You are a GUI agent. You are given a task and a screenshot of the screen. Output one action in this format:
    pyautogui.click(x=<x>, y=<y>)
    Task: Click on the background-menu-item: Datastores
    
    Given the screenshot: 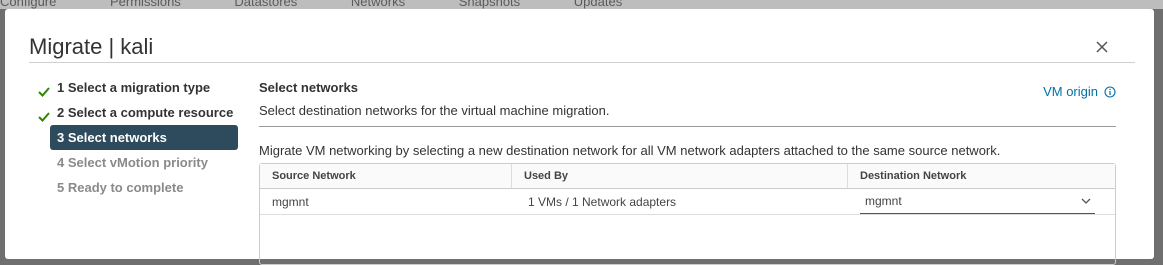 What is the action you would take?
    pyautogui.click(x=266, y=4)
    